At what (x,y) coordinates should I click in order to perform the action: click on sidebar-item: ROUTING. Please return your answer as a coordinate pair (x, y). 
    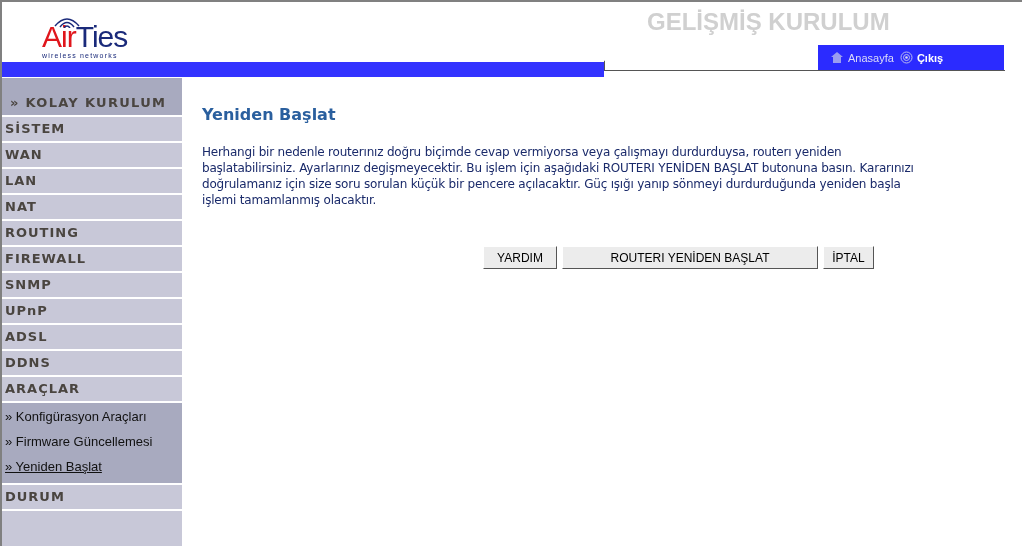
    Looking at the image, I should click on (92, 234).